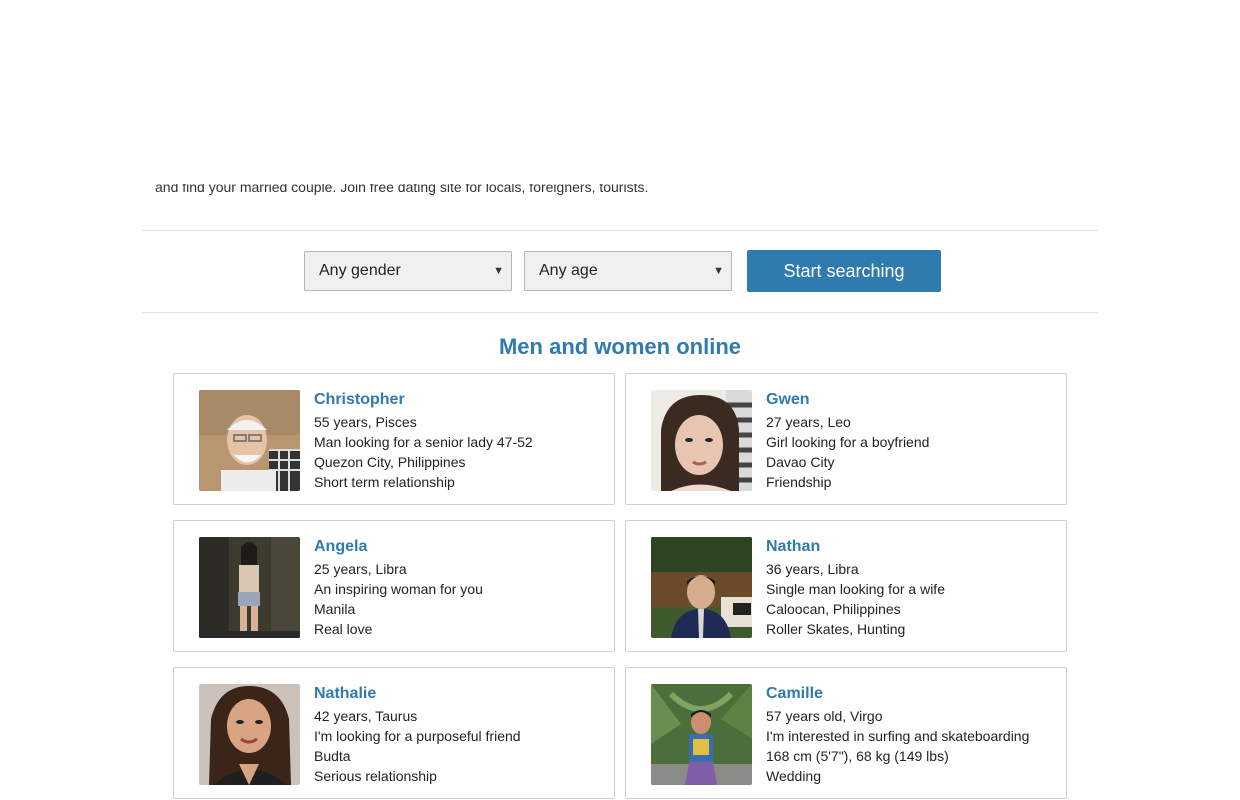  Describe the element at coordinates (913, 694) in the screenshot. I see `profile-name: Camille` at that location.